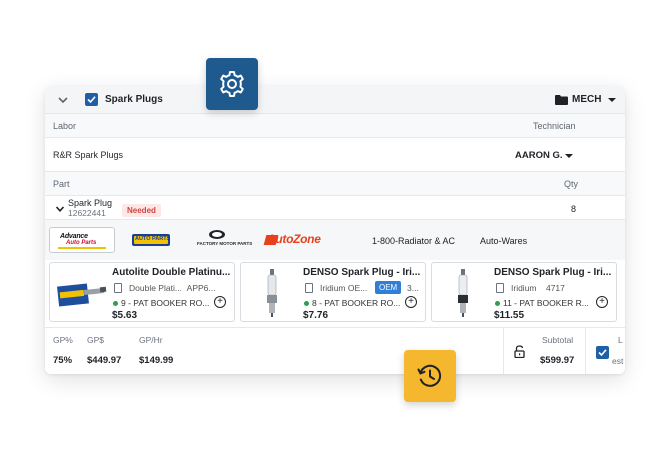 The image size is (667, 458). I want to click on vendor-tab-radiator: 1-800-Radiator & AC, so click(413, 241).